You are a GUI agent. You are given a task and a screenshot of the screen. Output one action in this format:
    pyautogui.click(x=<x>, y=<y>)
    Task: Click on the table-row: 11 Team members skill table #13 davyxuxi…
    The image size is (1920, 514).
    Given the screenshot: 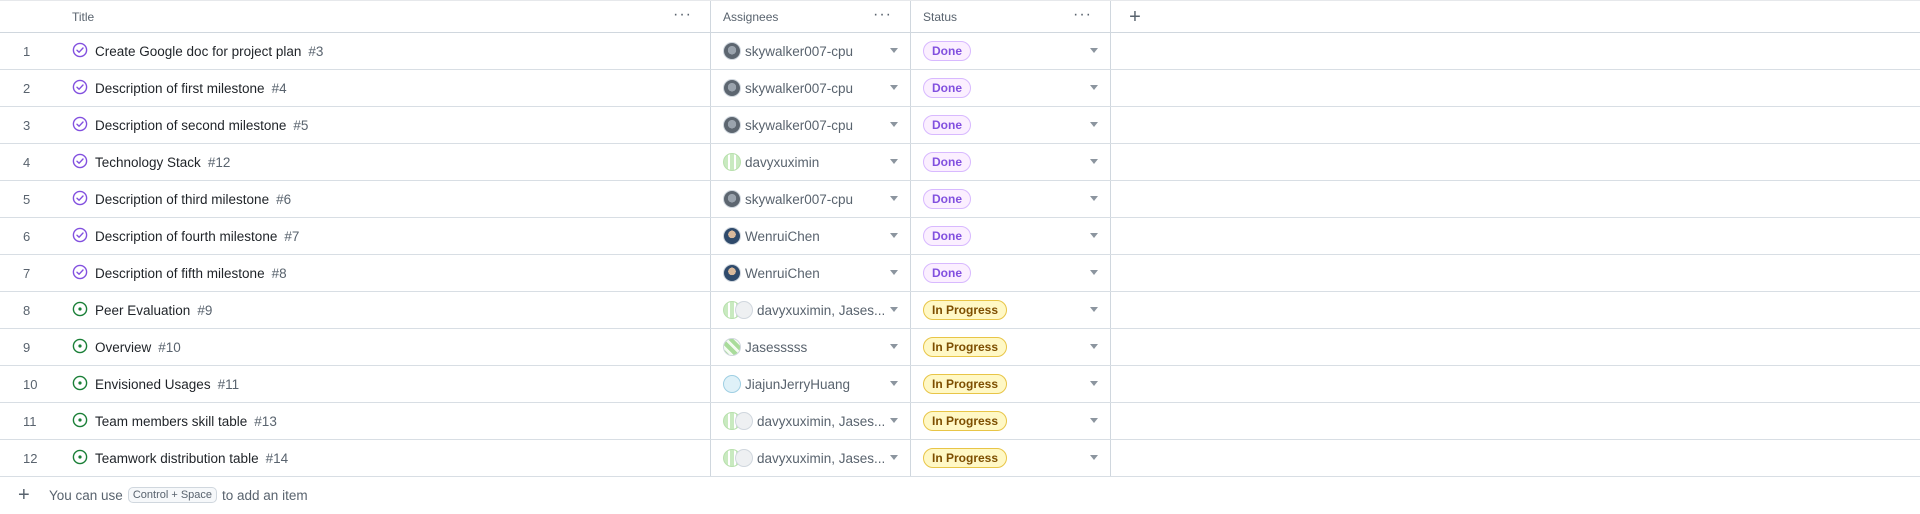 What is the action you would take?
    pyautogui.click(x=960, y=421)
    